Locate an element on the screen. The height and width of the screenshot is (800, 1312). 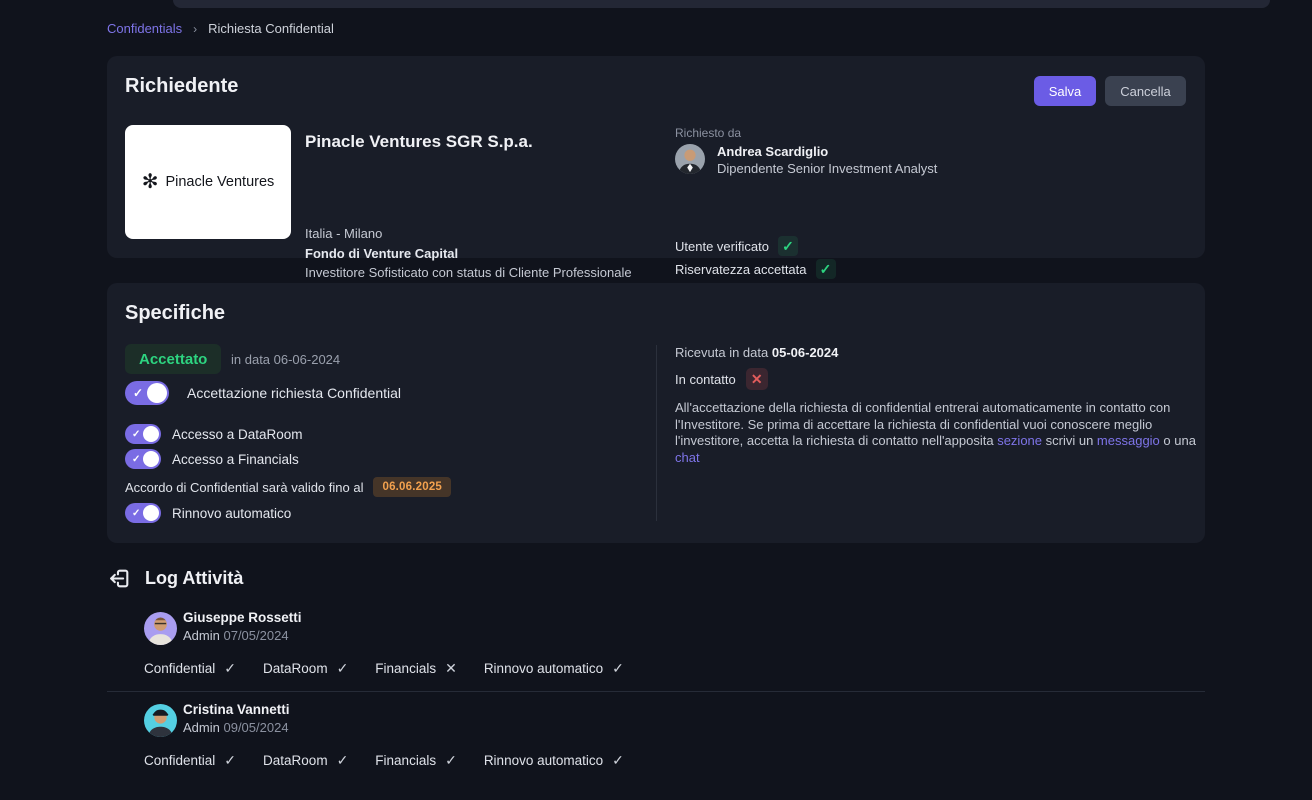
financials-toggle-label: Accesso a Financials is located at coordinates (235, 459).